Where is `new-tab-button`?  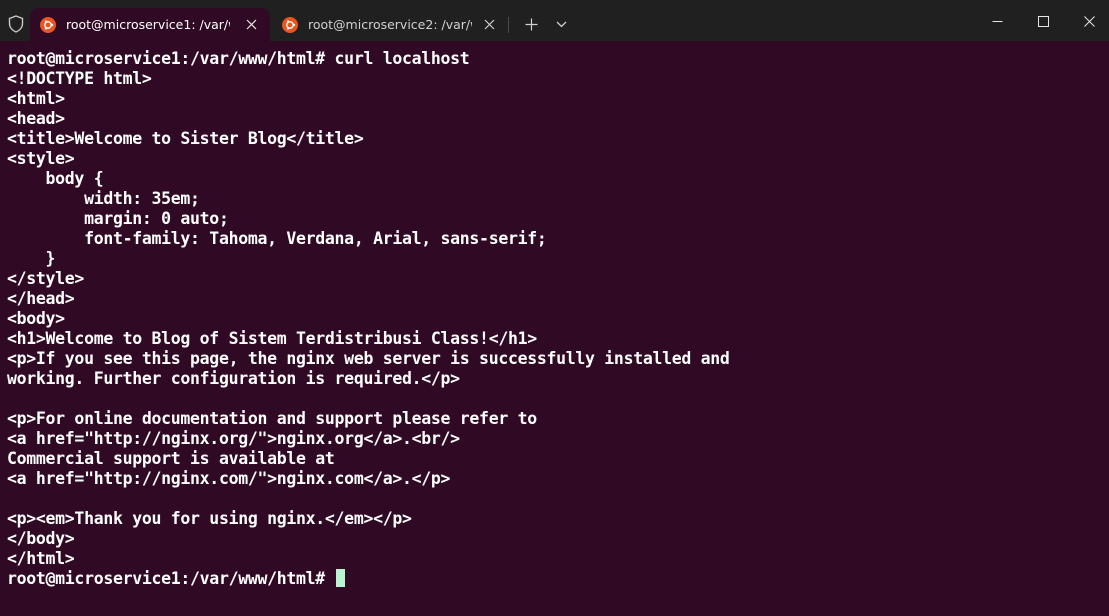
new-tab-button is located at coordinates (531, 24).